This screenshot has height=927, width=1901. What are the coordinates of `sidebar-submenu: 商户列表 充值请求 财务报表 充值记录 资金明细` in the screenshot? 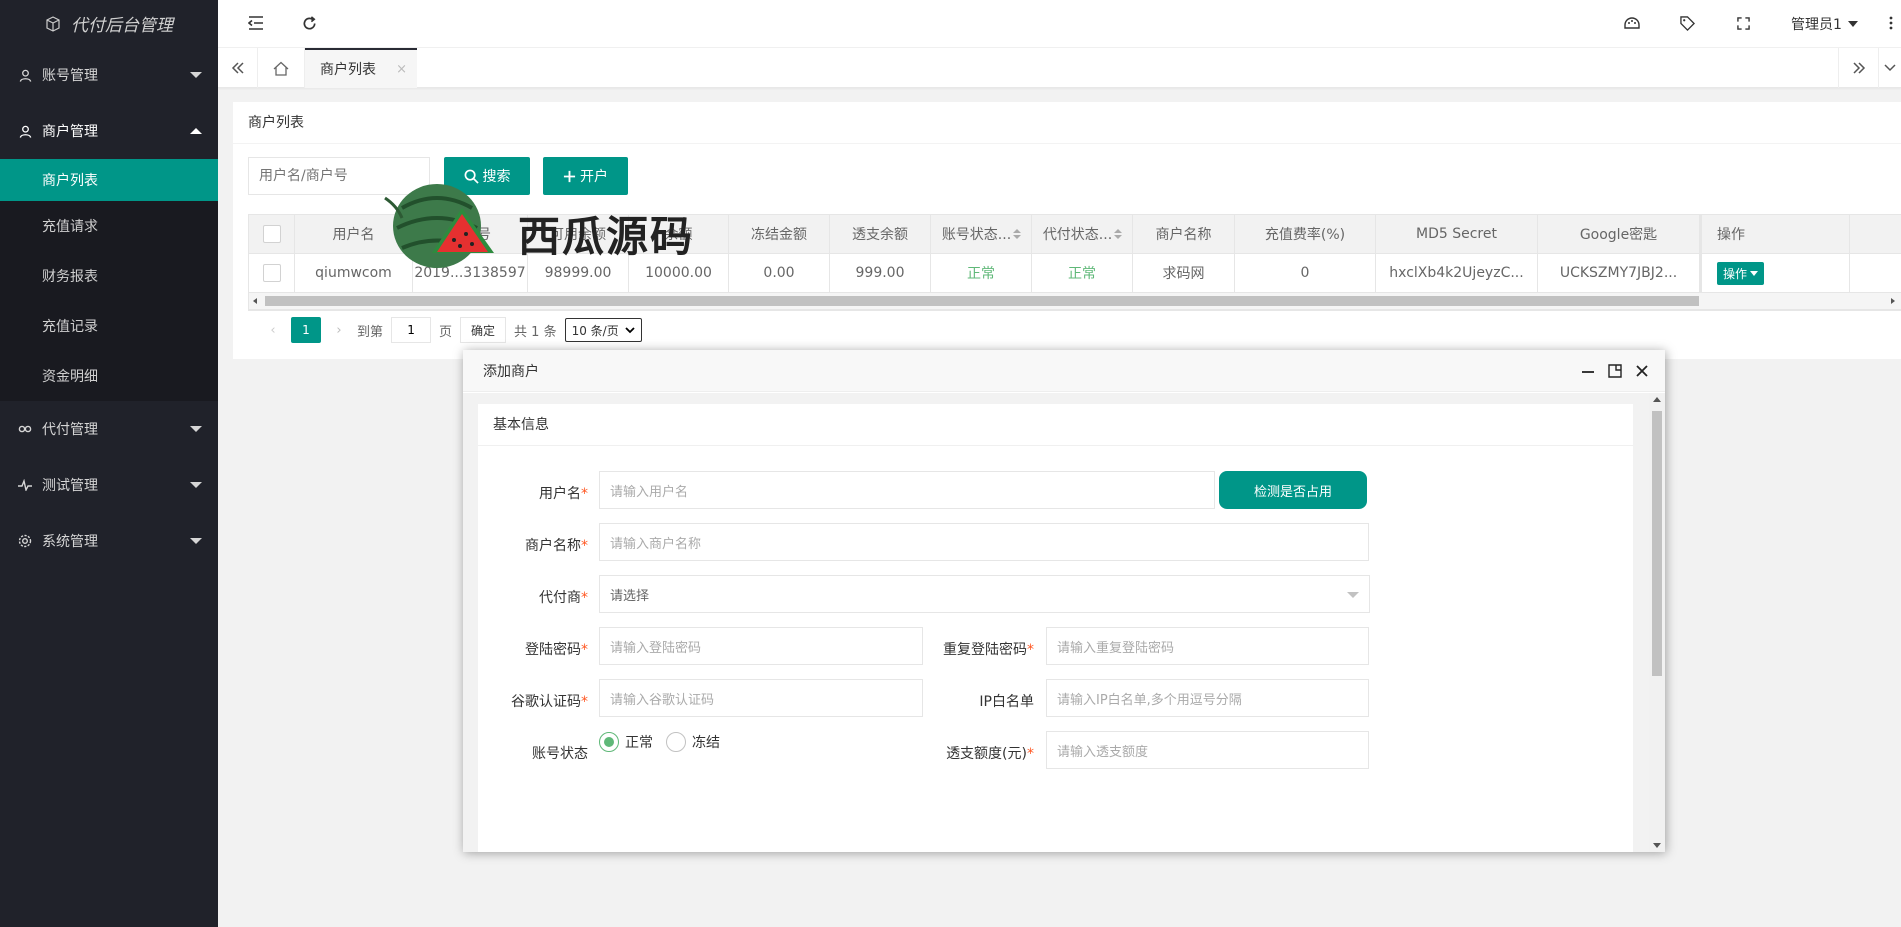 It's located at (109, 280).